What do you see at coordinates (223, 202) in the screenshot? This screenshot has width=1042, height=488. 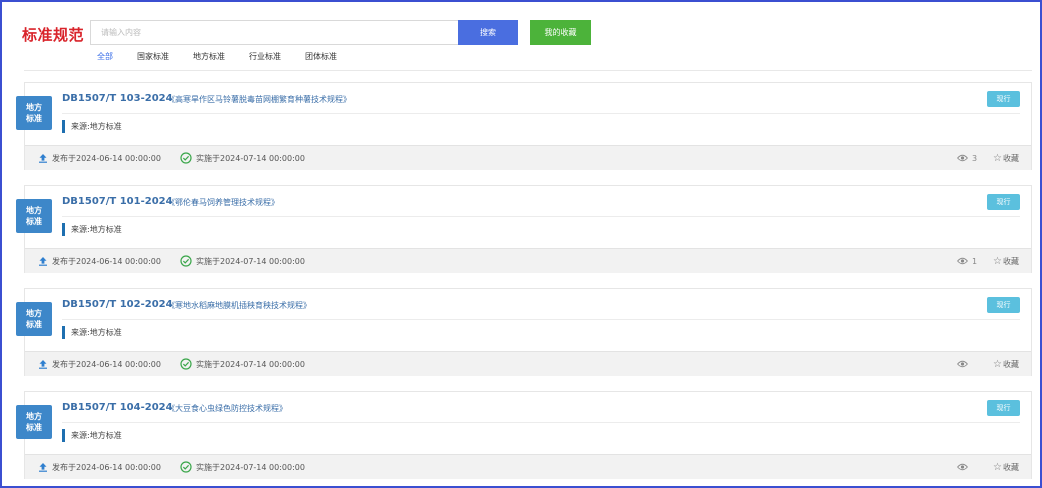 I see `standard-title-link: 《鄂伦春马饲养管理技术规程》` at bounding box center [223, 202].